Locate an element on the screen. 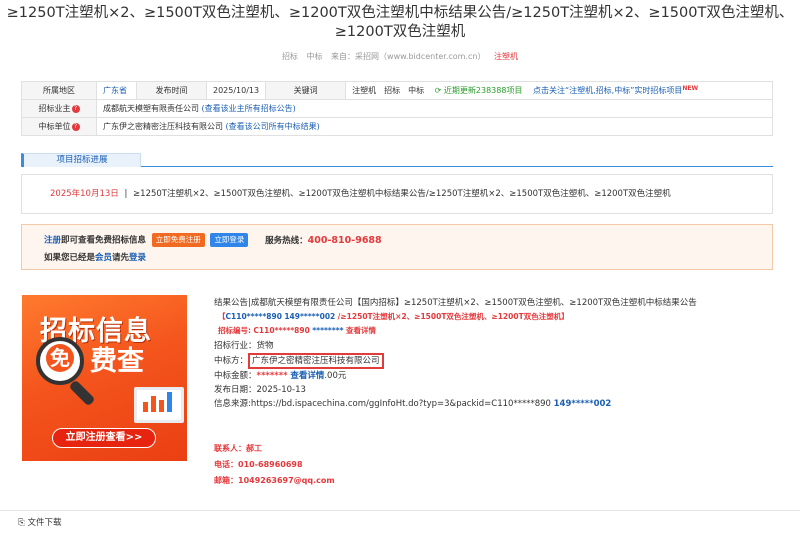 Image resolution: width=800 pixels, height=535 pixels. winner-label: 中标单位 is located at coordinates (54, 126).